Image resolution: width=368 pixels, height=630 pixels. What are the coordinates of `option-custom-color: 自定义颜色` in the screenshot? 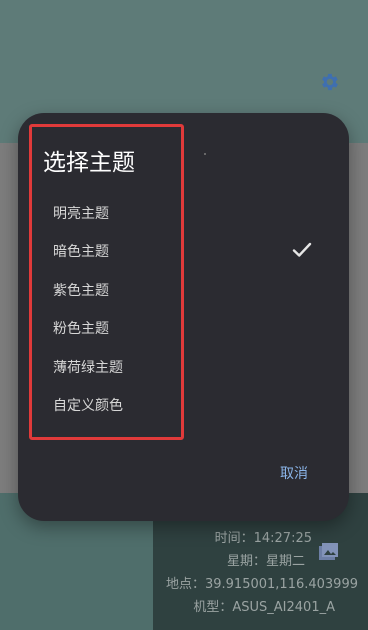 It's located at (183, 404).